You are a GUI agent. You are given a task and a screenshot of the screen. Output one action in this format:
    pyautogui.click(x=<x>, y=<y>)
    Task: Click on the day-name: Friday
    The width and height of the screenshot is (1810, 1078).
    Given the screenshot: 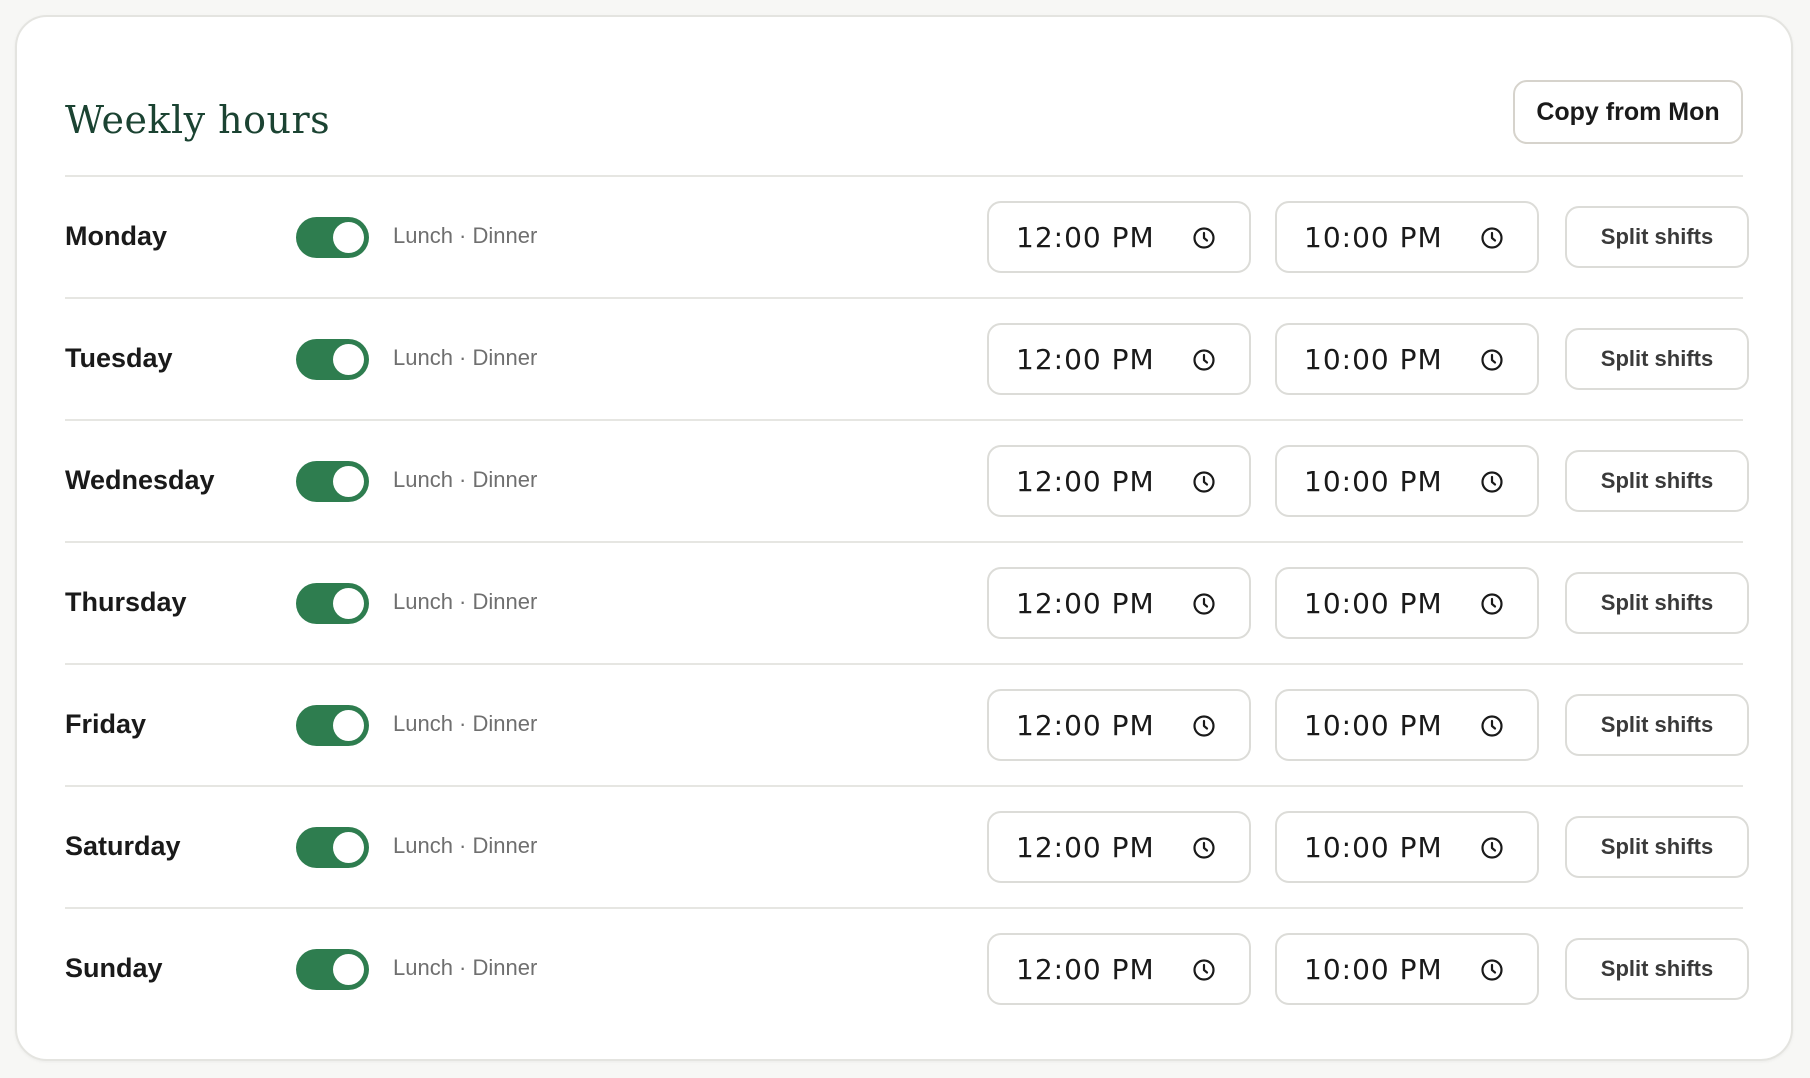 What is the action you would take?
    pyautogui.click(x=106, y=724)
    